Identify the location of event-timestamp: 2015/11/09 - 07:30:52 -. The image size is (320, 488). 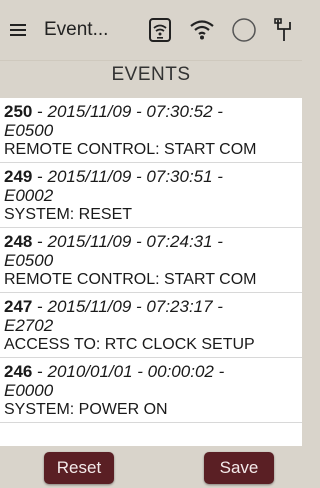
(135, 111).